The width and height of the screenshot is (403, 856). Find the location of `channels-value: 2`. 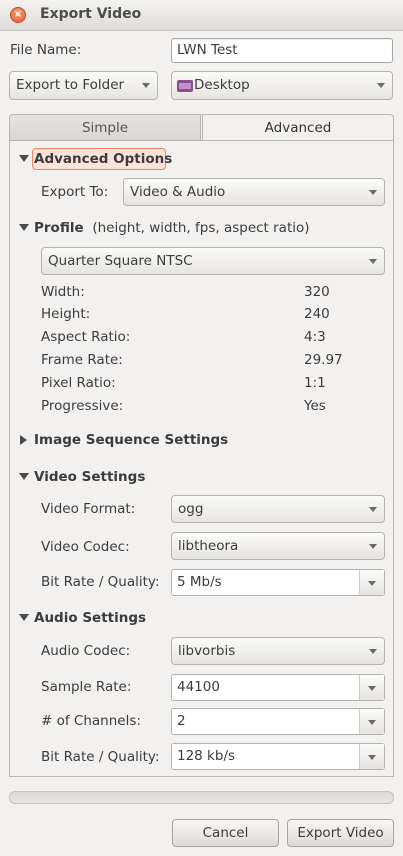

channels-value: 2 is located at coordinates (181, 721).